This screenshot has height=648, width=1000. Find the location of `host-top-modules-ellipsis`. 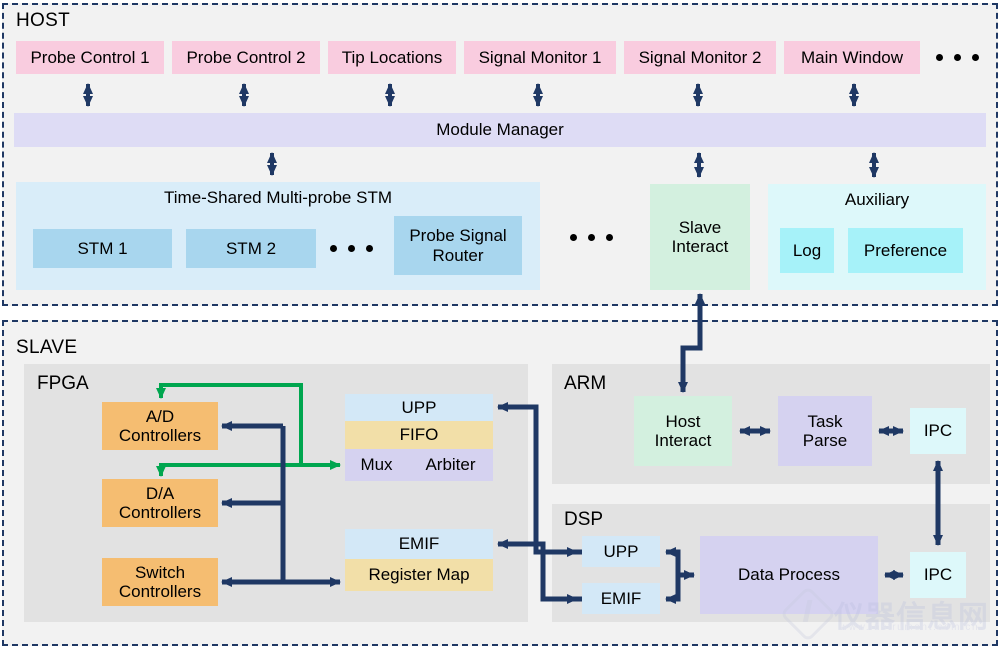

host-top-modules-ellipsis is located at coordinates (957, 57).